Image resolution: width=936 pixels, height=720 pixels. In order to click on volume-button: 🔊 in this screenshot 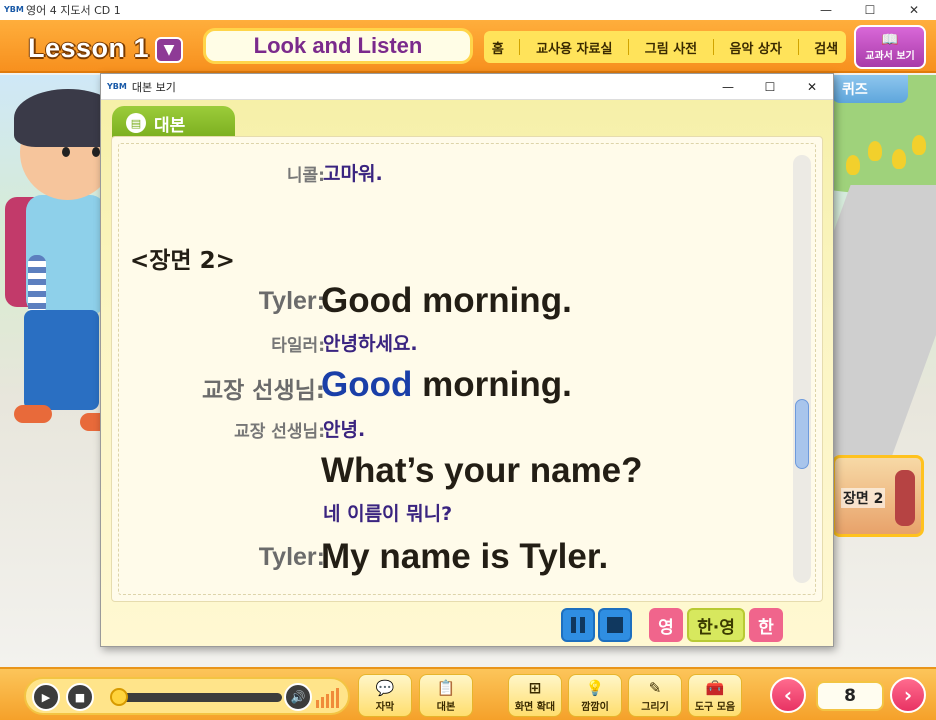, I will do `click(298, 697)`.